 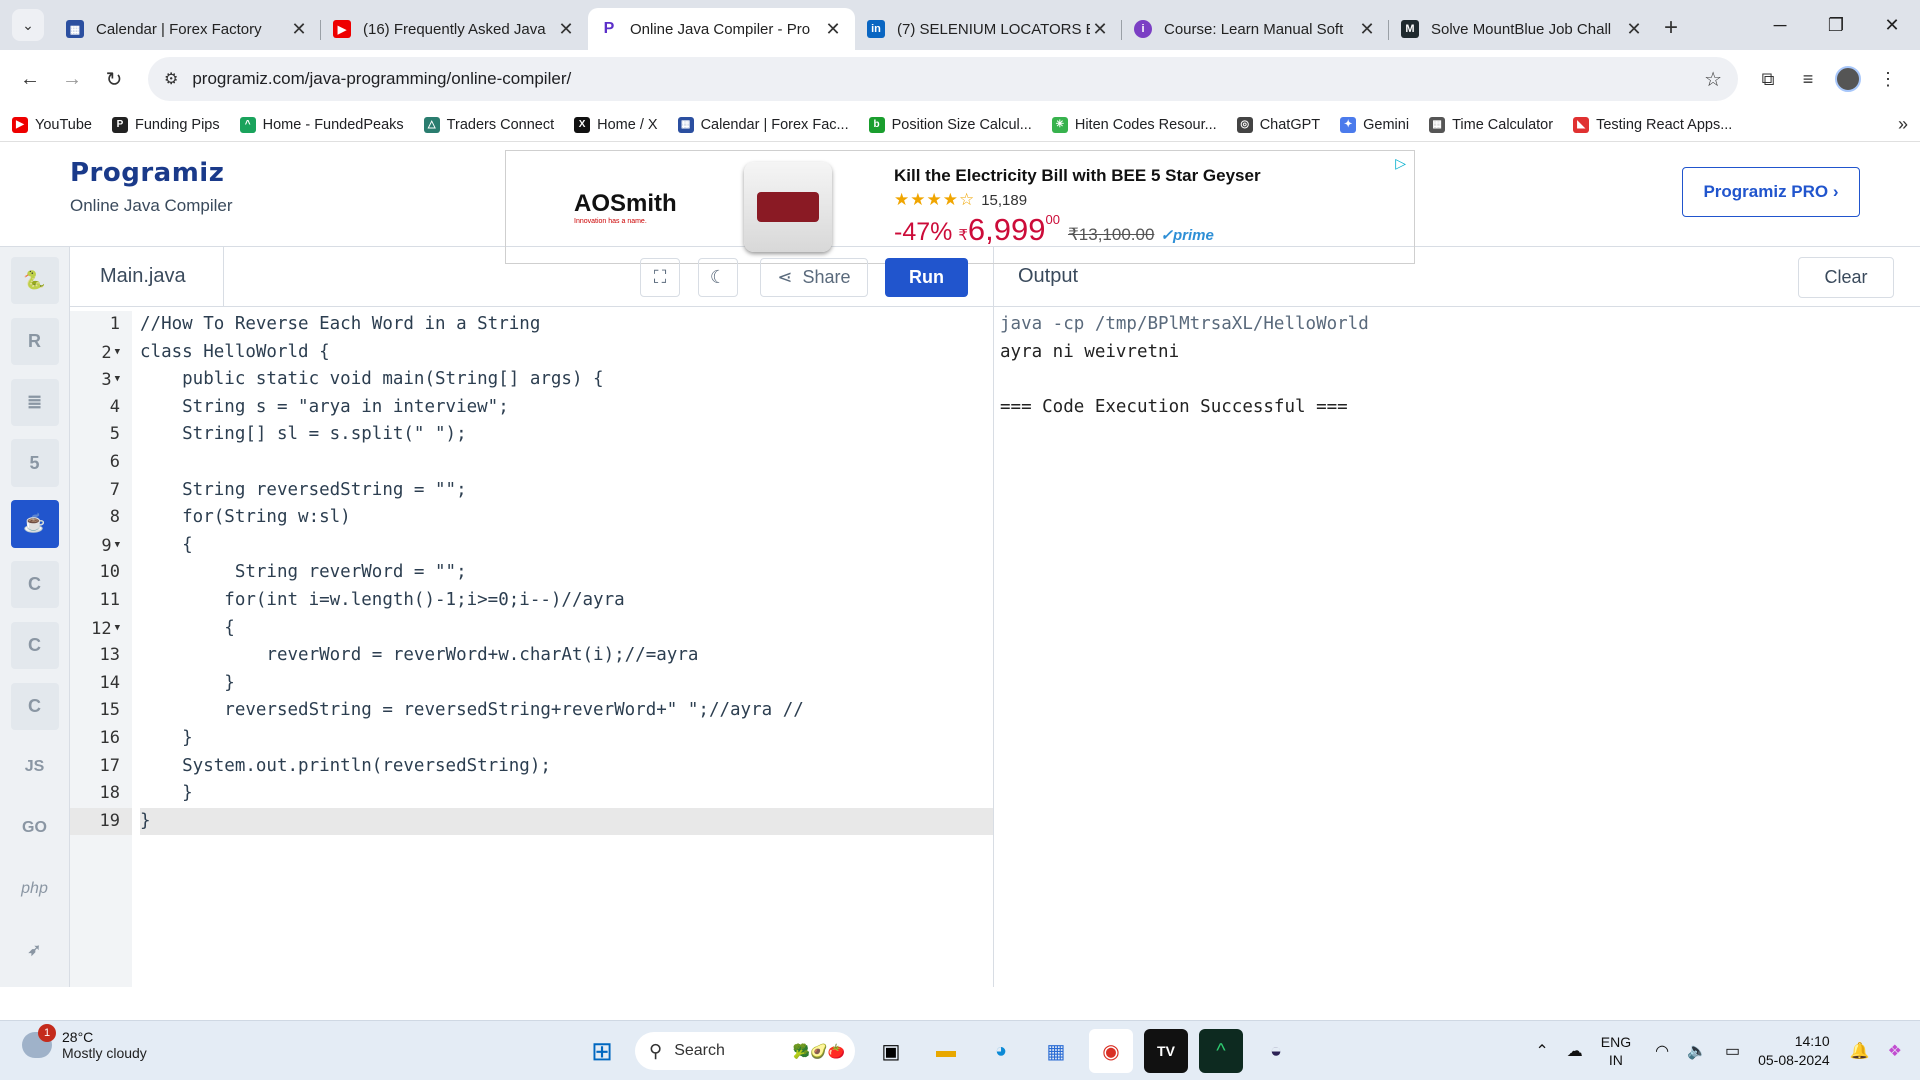 I want to click on edge-icon: ◕, so click(x=1001, y=1051).